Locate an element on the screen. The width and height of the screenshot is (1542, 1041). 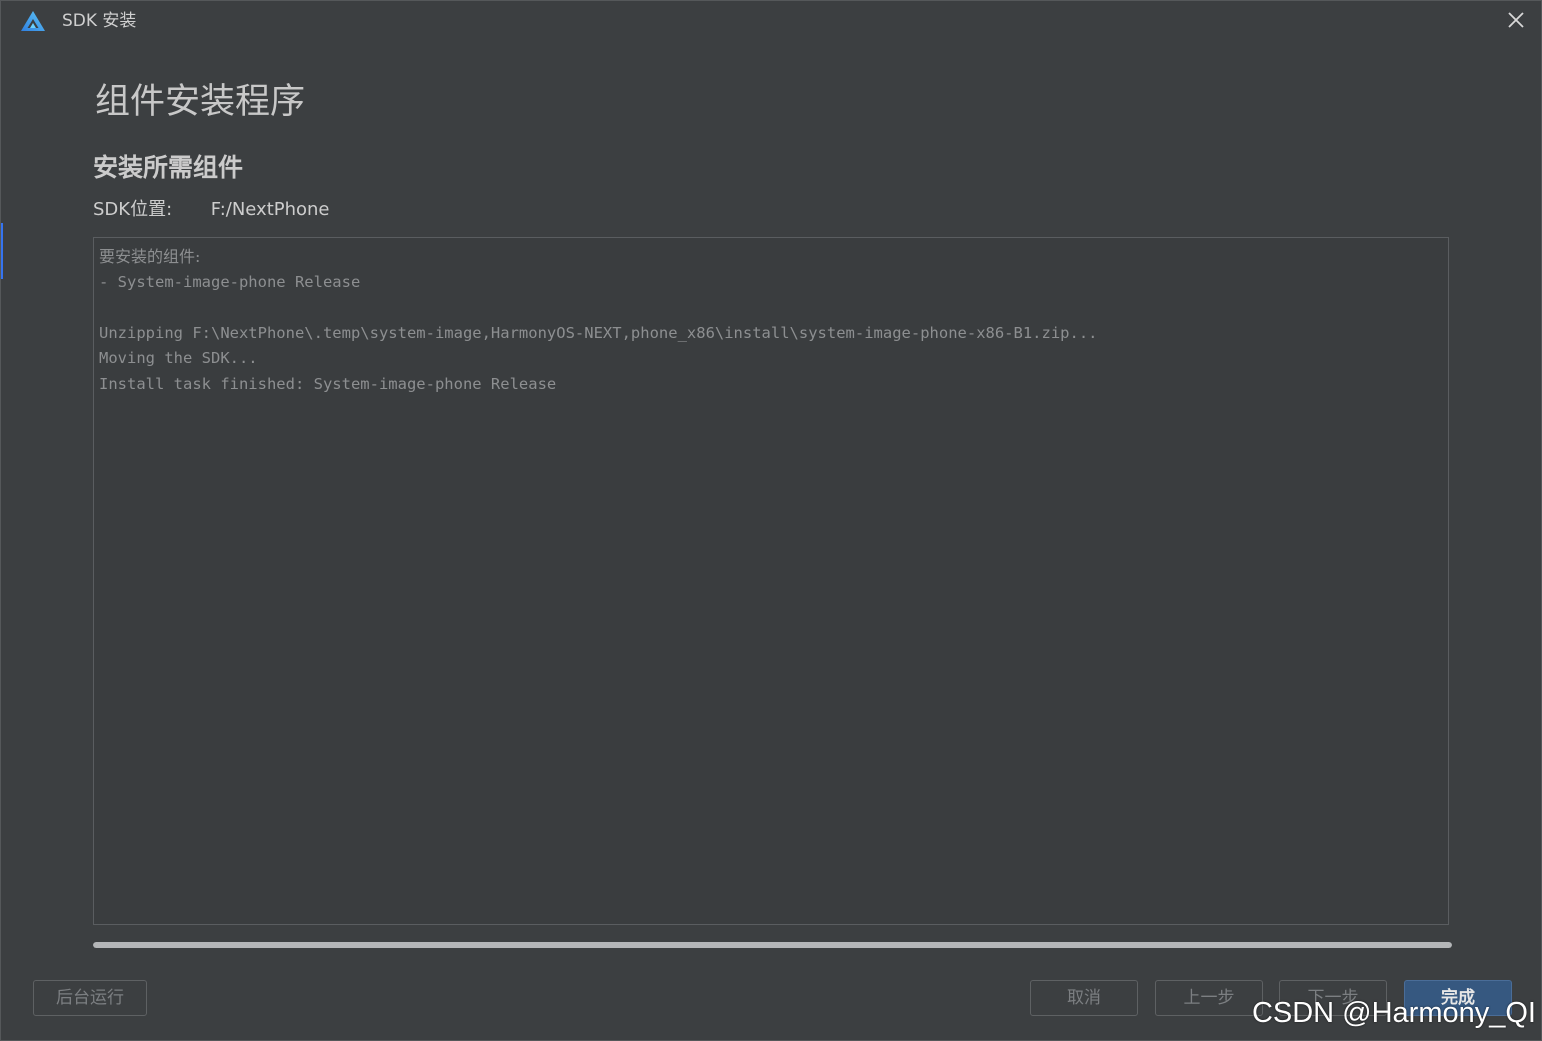
install-progress-bar is located at coordinates (772, 945).